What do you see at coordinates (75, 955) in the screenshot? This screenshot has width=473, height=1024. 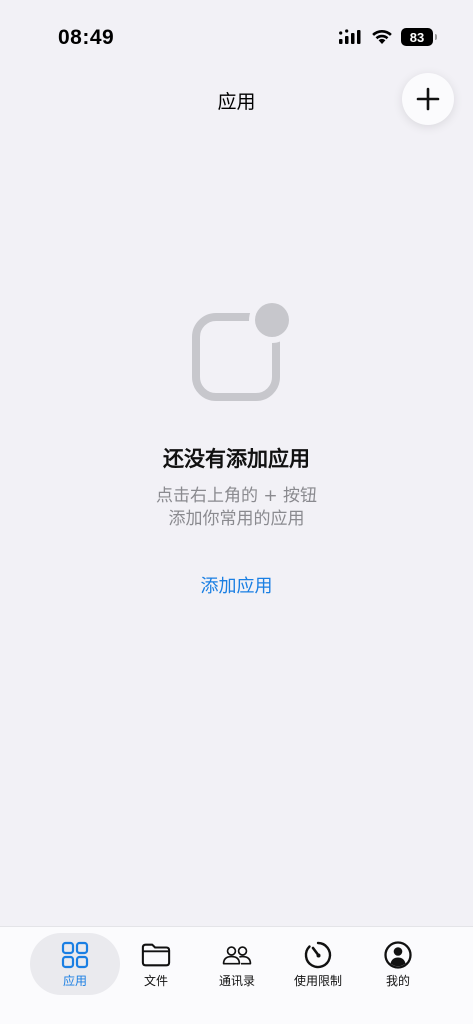 I see `grid-icon` at bounding box center [75, 955].